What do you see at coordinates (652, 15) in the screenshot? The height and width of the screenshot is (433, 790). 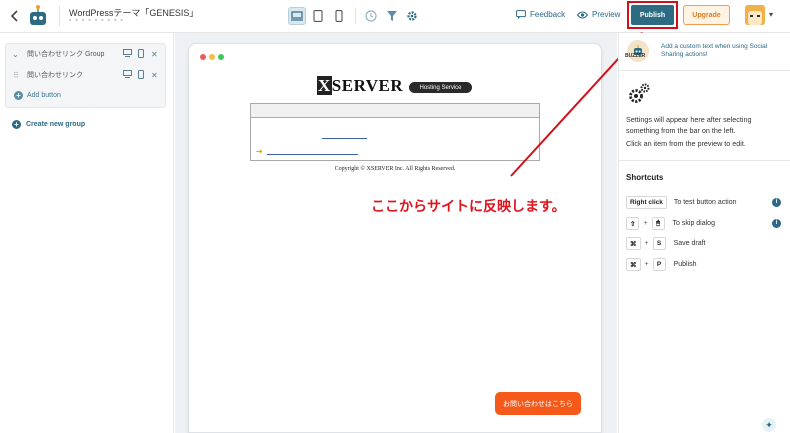 I see `publish-button: Publish` at bounding box center [652, 15].